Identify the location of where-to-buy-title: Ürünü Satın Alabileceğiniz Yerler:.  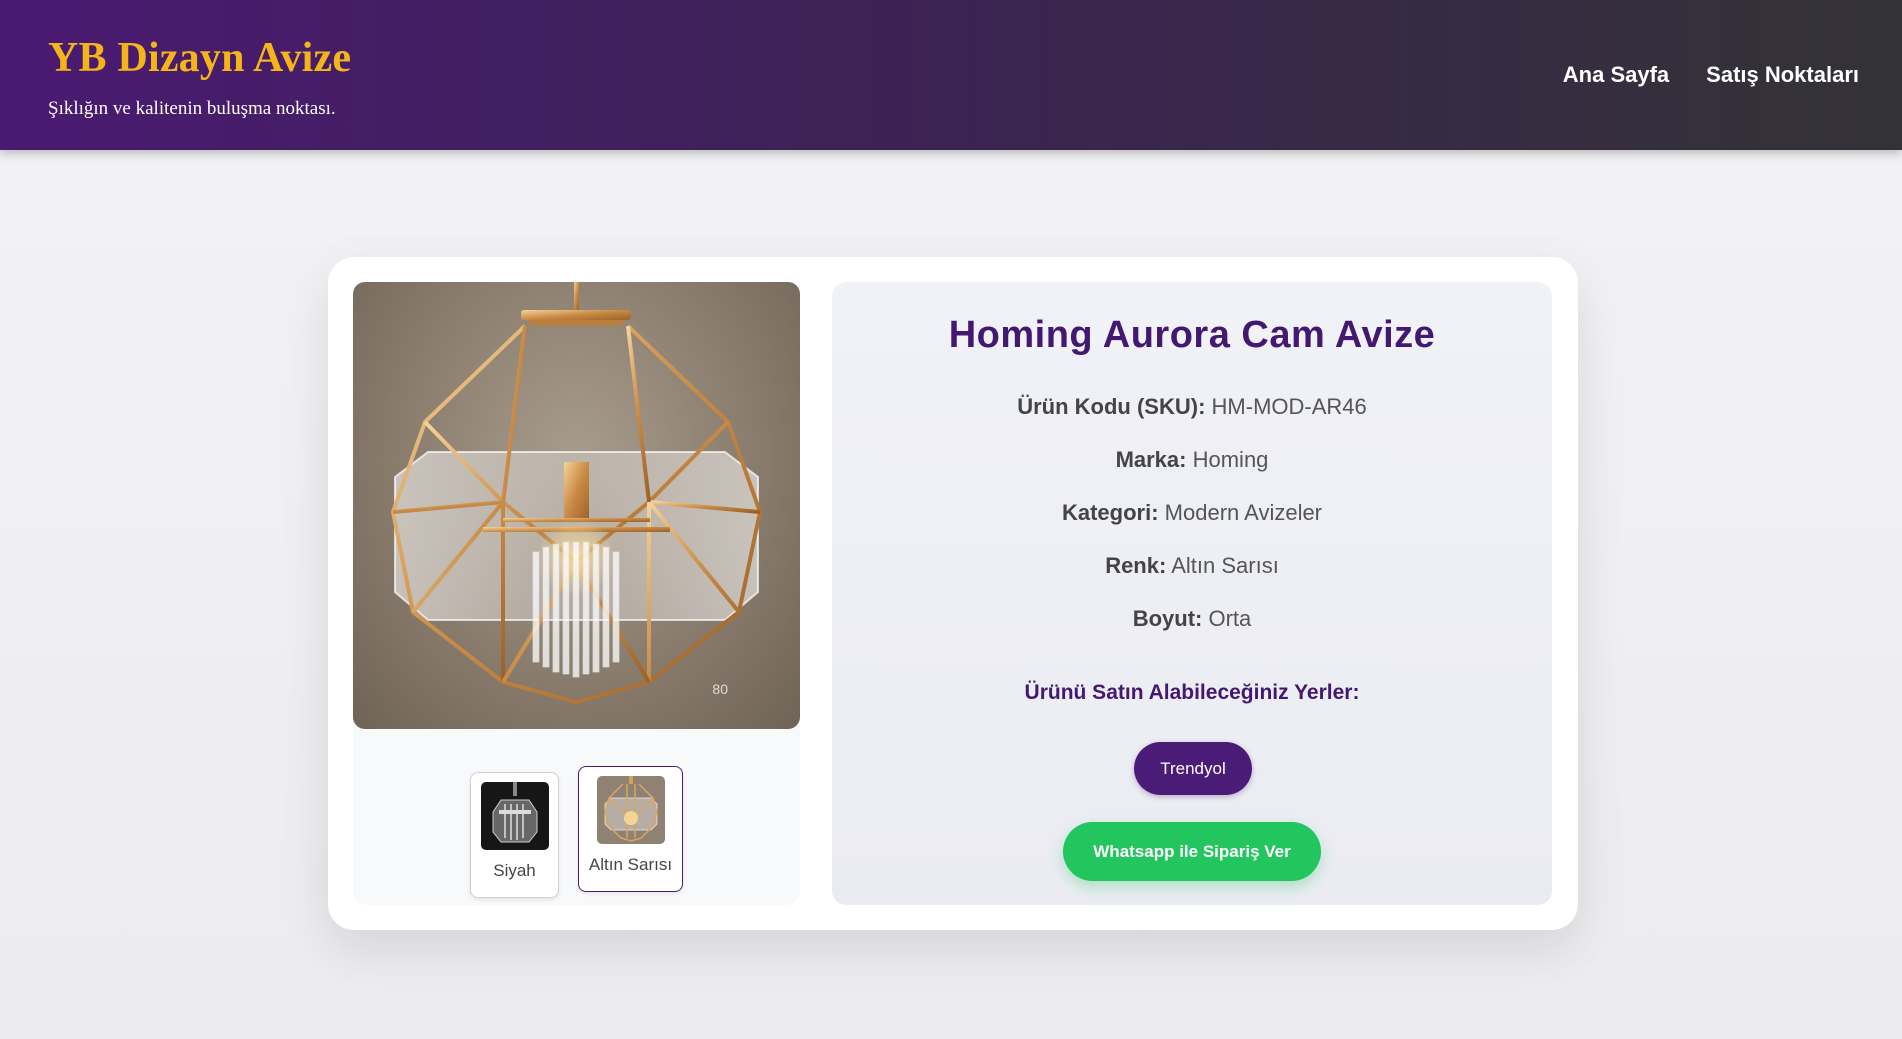
(1192, 692).